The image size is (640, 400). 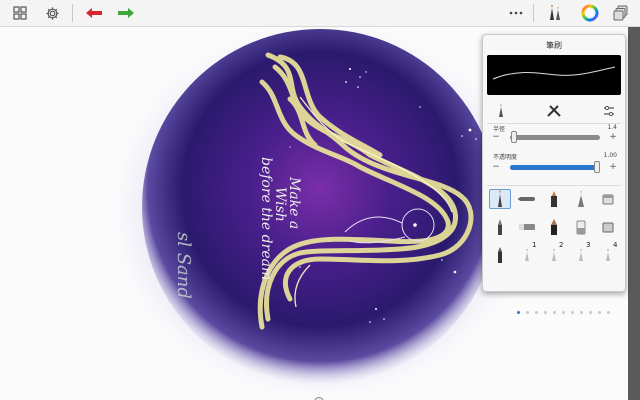 What do you see at coordinates (581, 227) in the screenshot?
I see `soft-eraser-icon` at bounding box center [581, 227].